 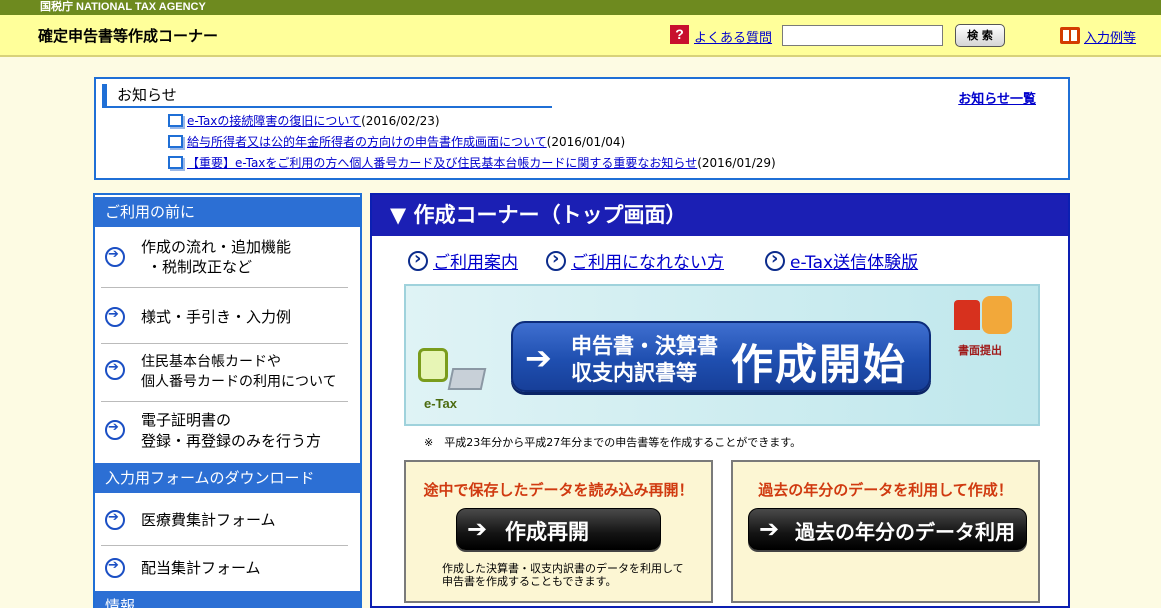 What do you see at coordinates (547, 532) in the screenshot?
I see `resume-button-label: 作成再開` at bounding box center [547, 532].